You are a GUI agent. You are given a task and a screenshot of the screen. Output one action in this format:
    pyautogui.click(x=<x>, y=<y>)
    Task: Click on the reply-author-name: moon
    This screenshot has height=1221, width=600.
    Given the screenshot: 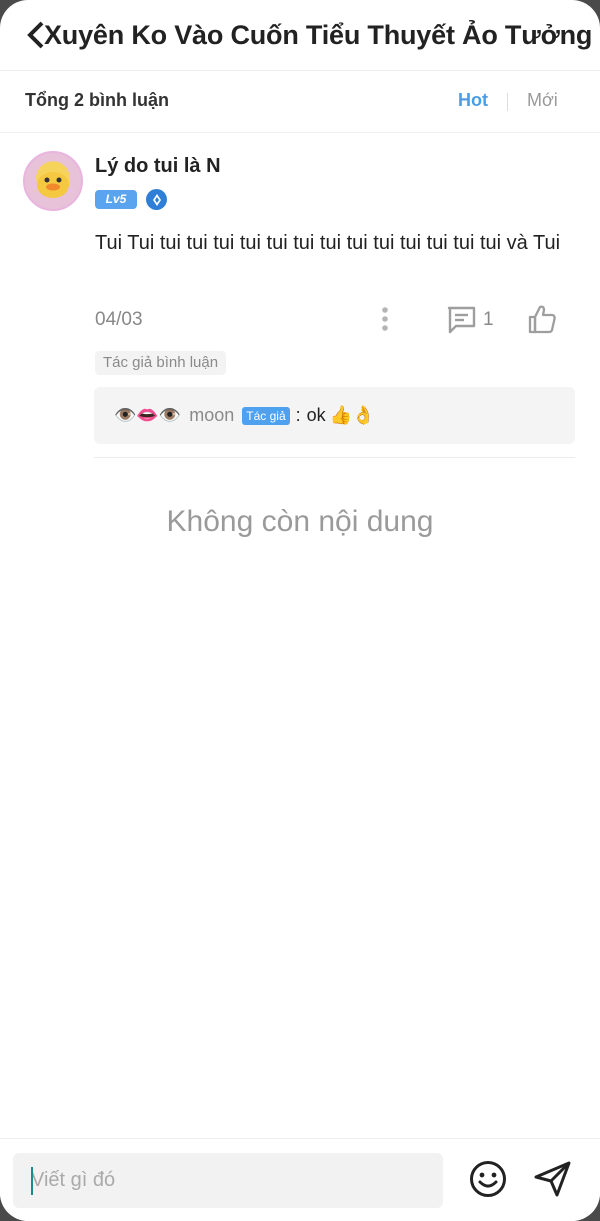 What is the action you would take?
    pyautogui.click(x=211, y=415)
    